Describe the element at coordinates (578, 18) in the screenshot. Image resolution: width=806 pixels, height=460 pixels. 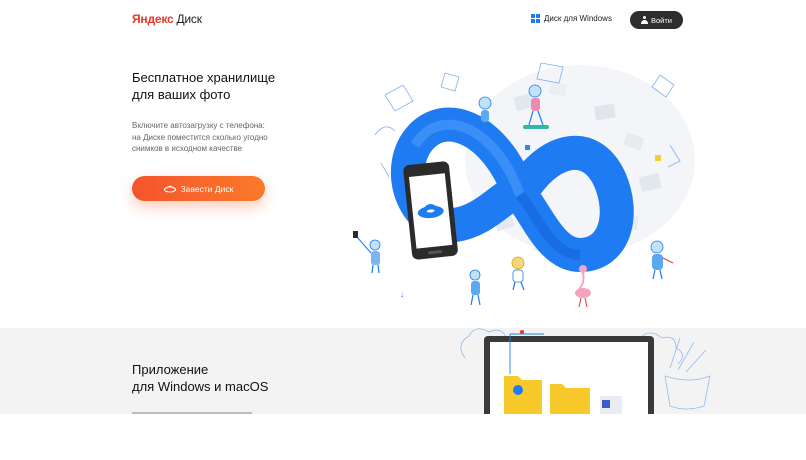
I see `disk-for-windows-label: Диск для Windows` at that location.